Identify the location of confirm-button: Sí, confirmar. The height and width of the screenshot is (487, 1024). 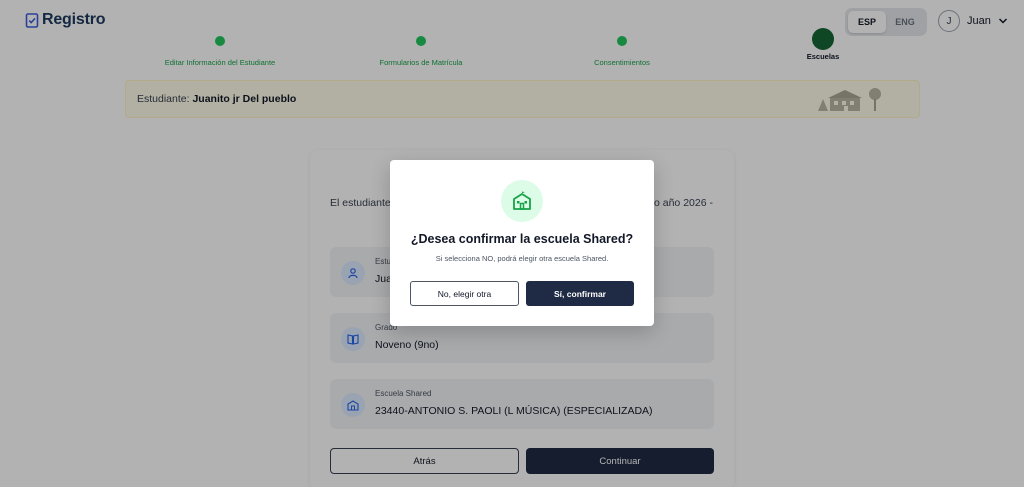
(580, 293).